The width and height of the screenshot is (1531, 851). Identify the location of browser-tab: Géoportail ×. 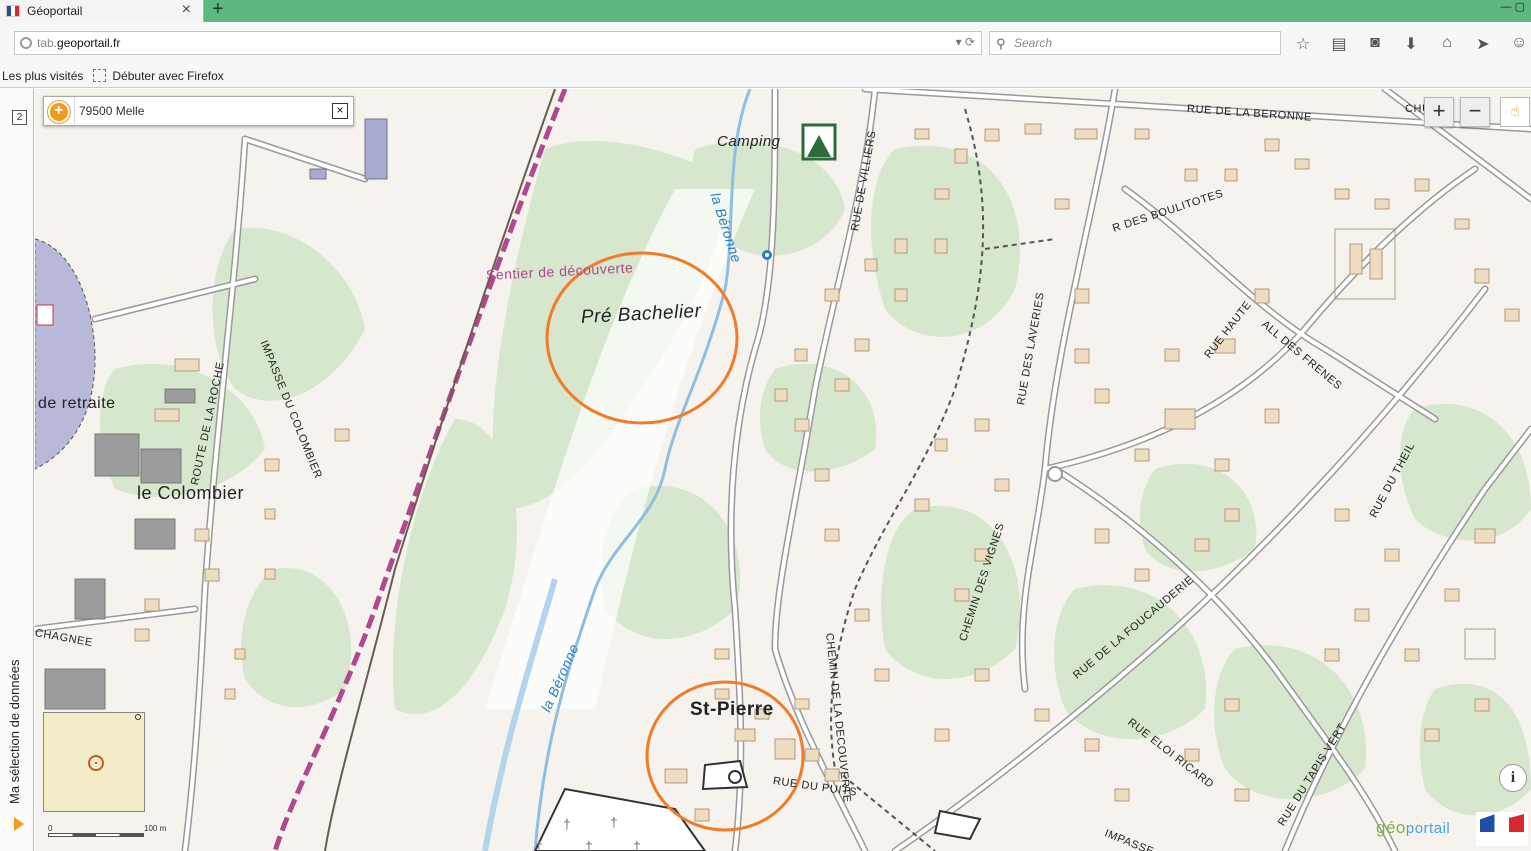
(102, 11).